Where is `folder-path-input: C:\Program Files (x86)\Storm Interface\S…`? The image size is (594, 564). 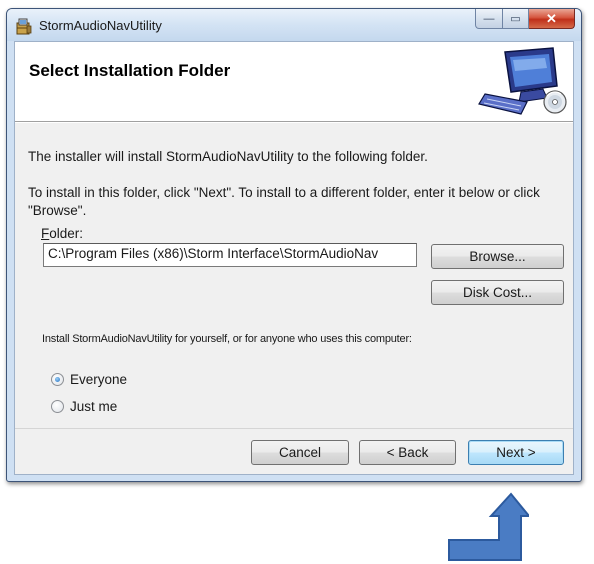
folder-path-input: C:\Program Files (x86)\Storm Interface\S… is located at coordinates (230, 255).